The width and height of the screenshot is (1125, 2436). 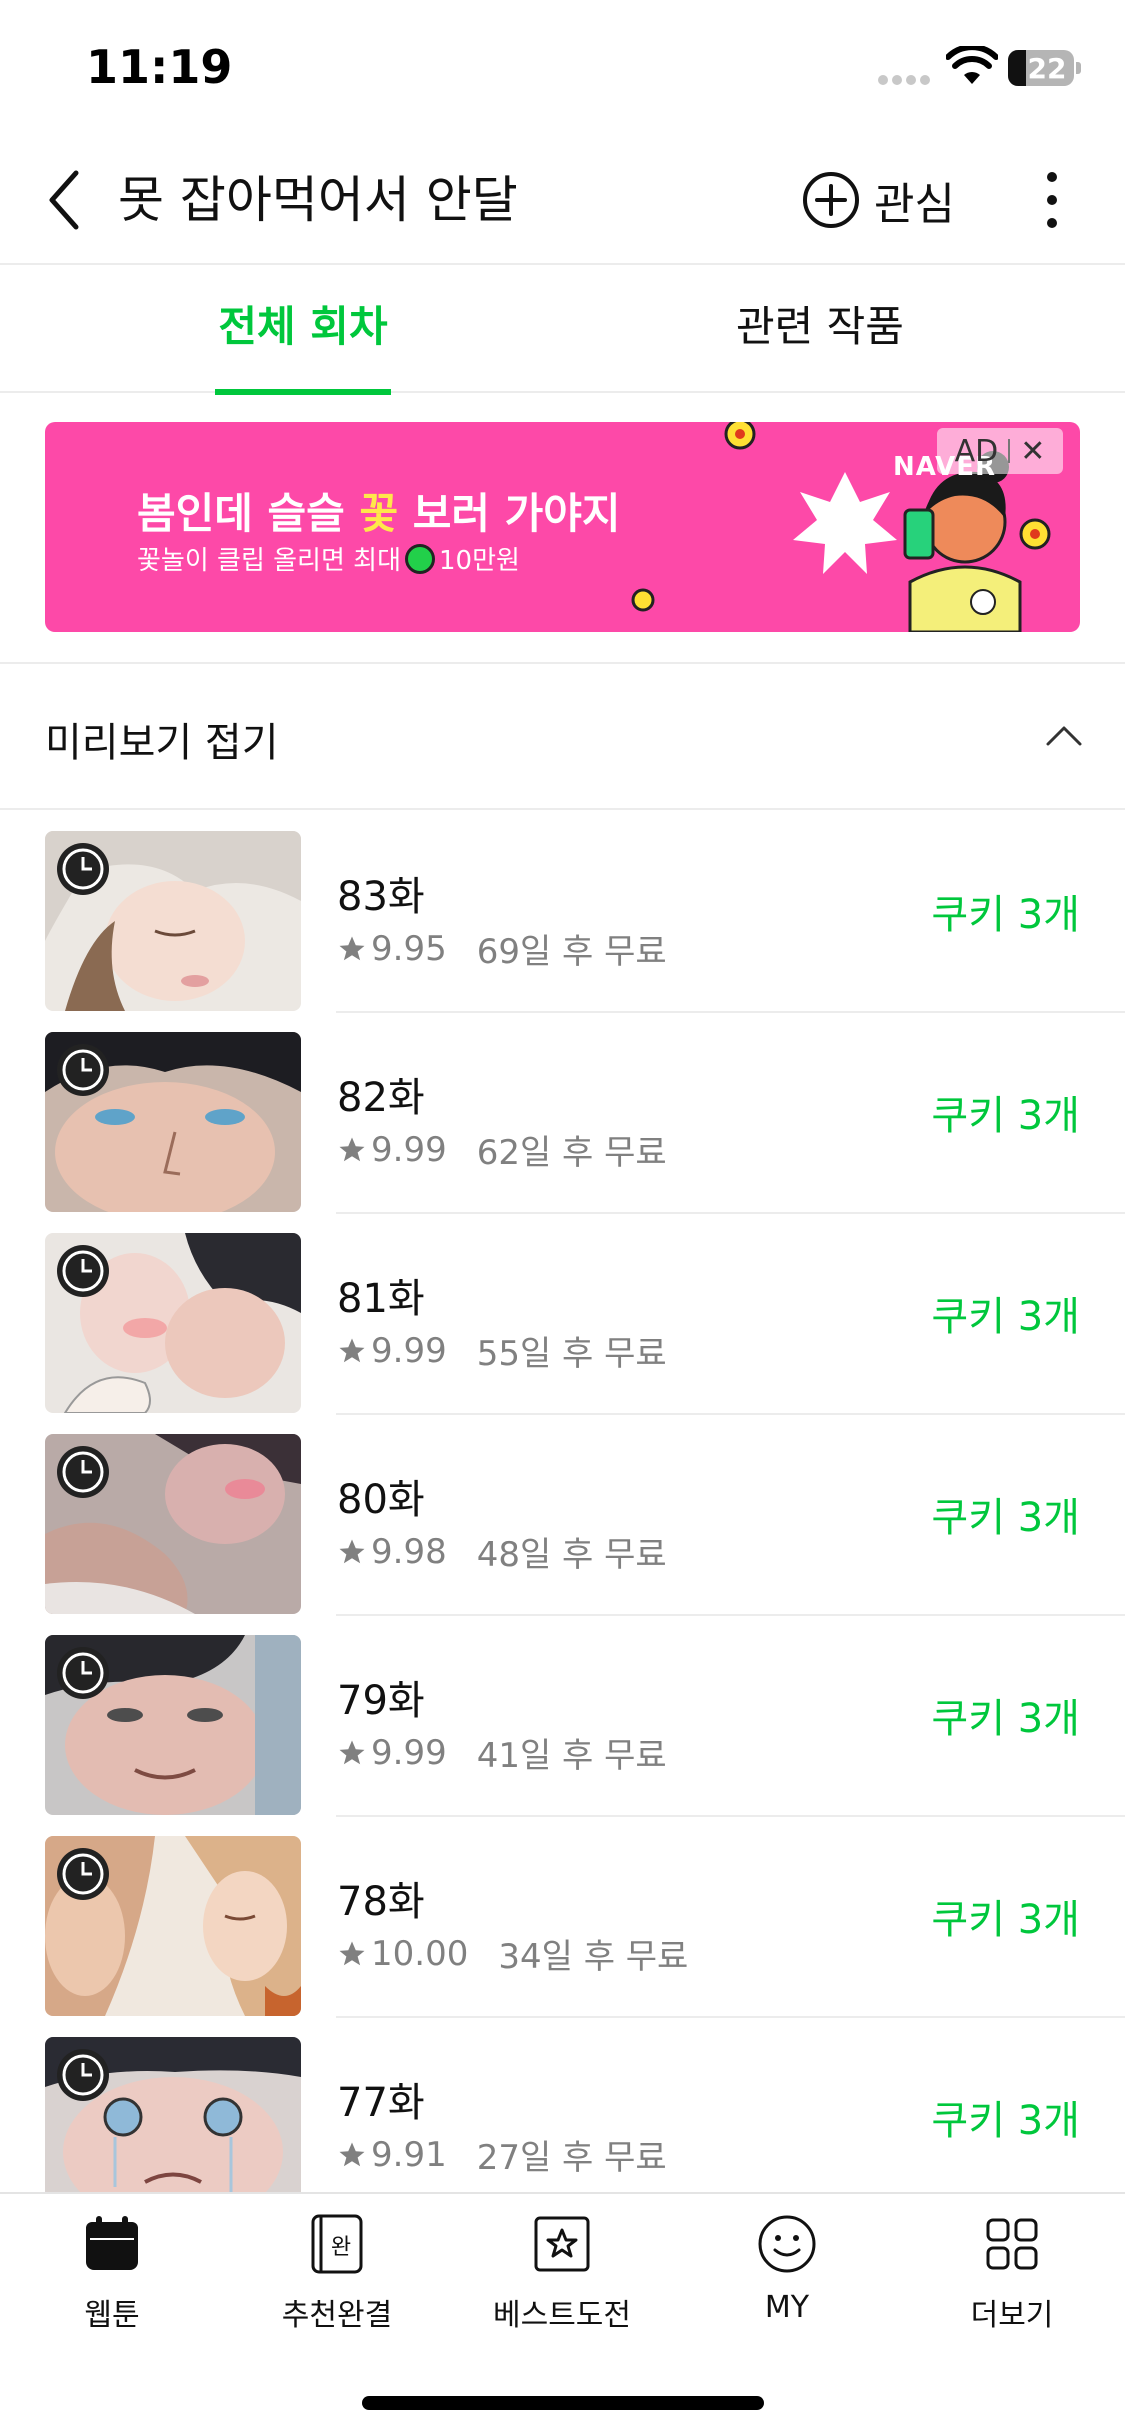 What do you see at coordinates (571, 1153) in the screenshot?
I see `episode-free-in: 62일 후 무료` at bounding box center [571, 1153].